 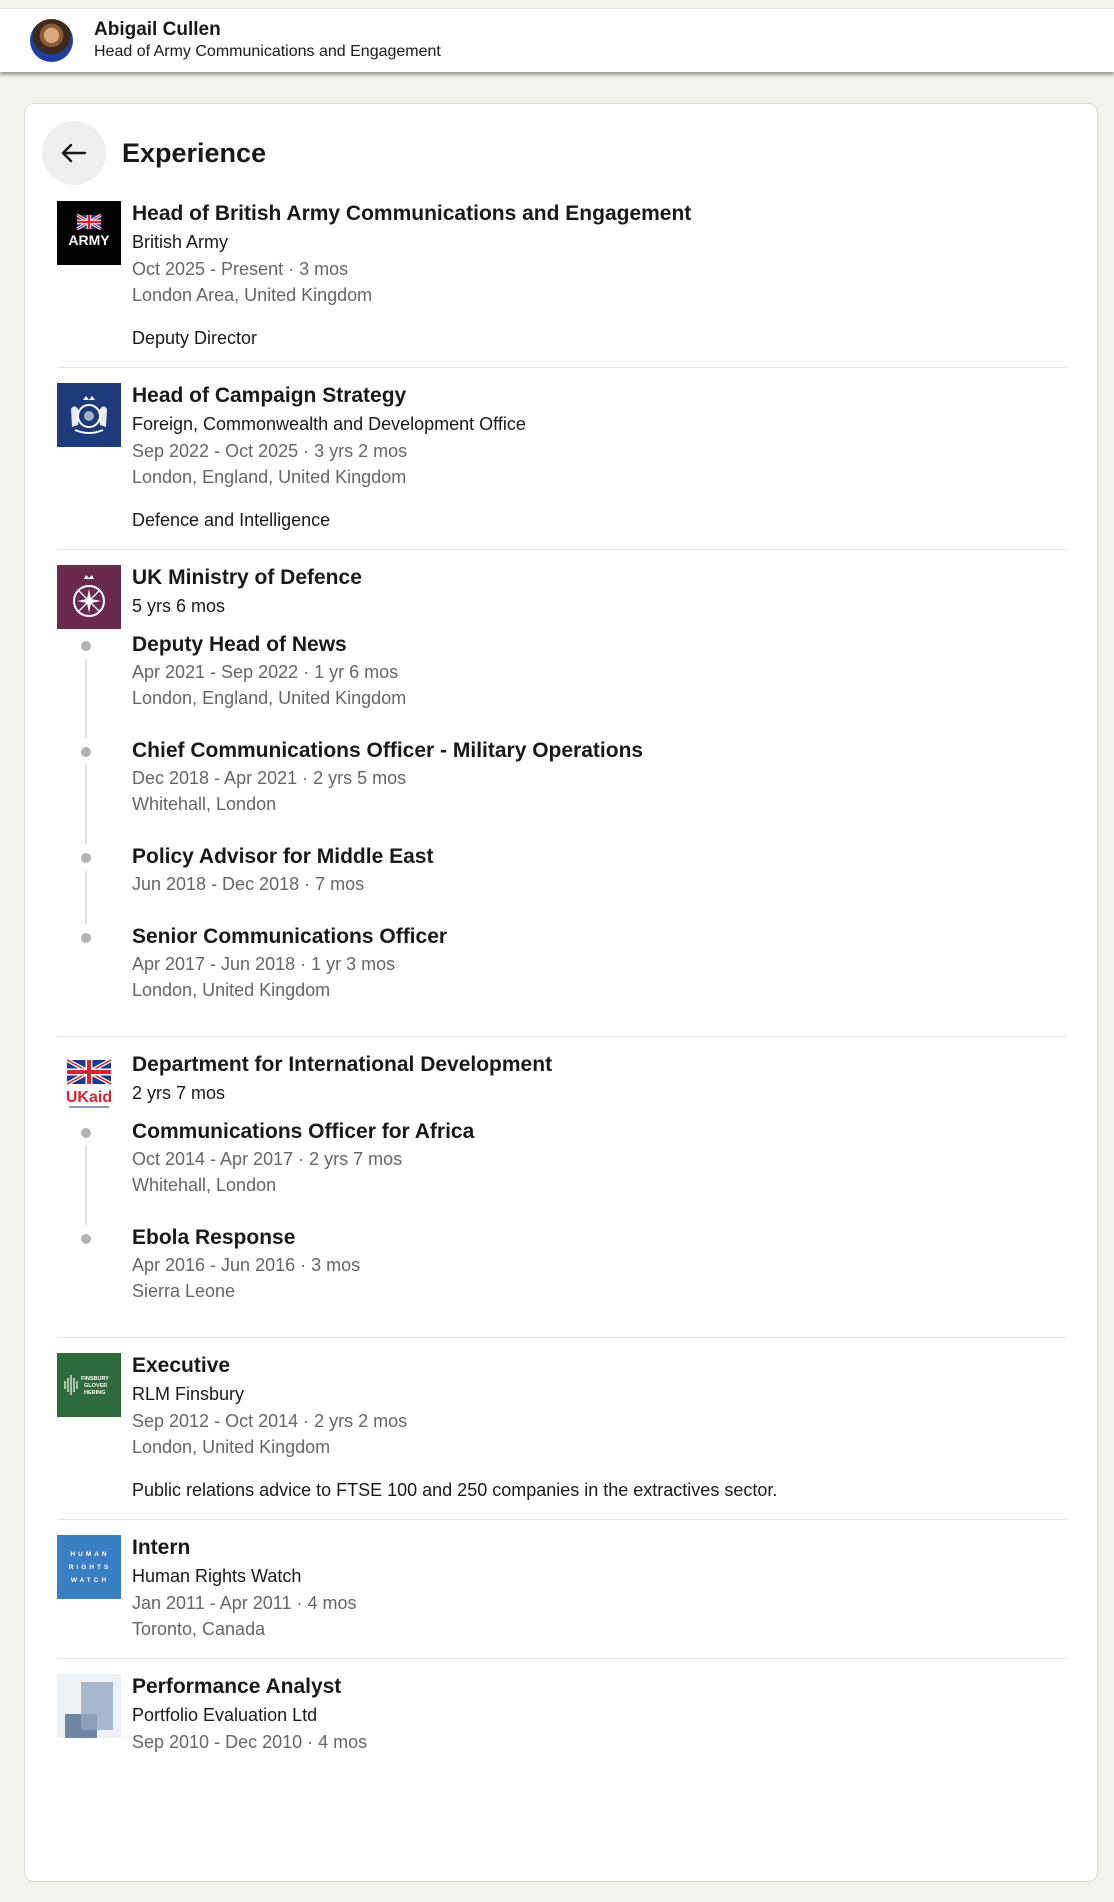 I want to click on company-name: Portfolio Evaluation Ltd, so click(x=599, y=1715).